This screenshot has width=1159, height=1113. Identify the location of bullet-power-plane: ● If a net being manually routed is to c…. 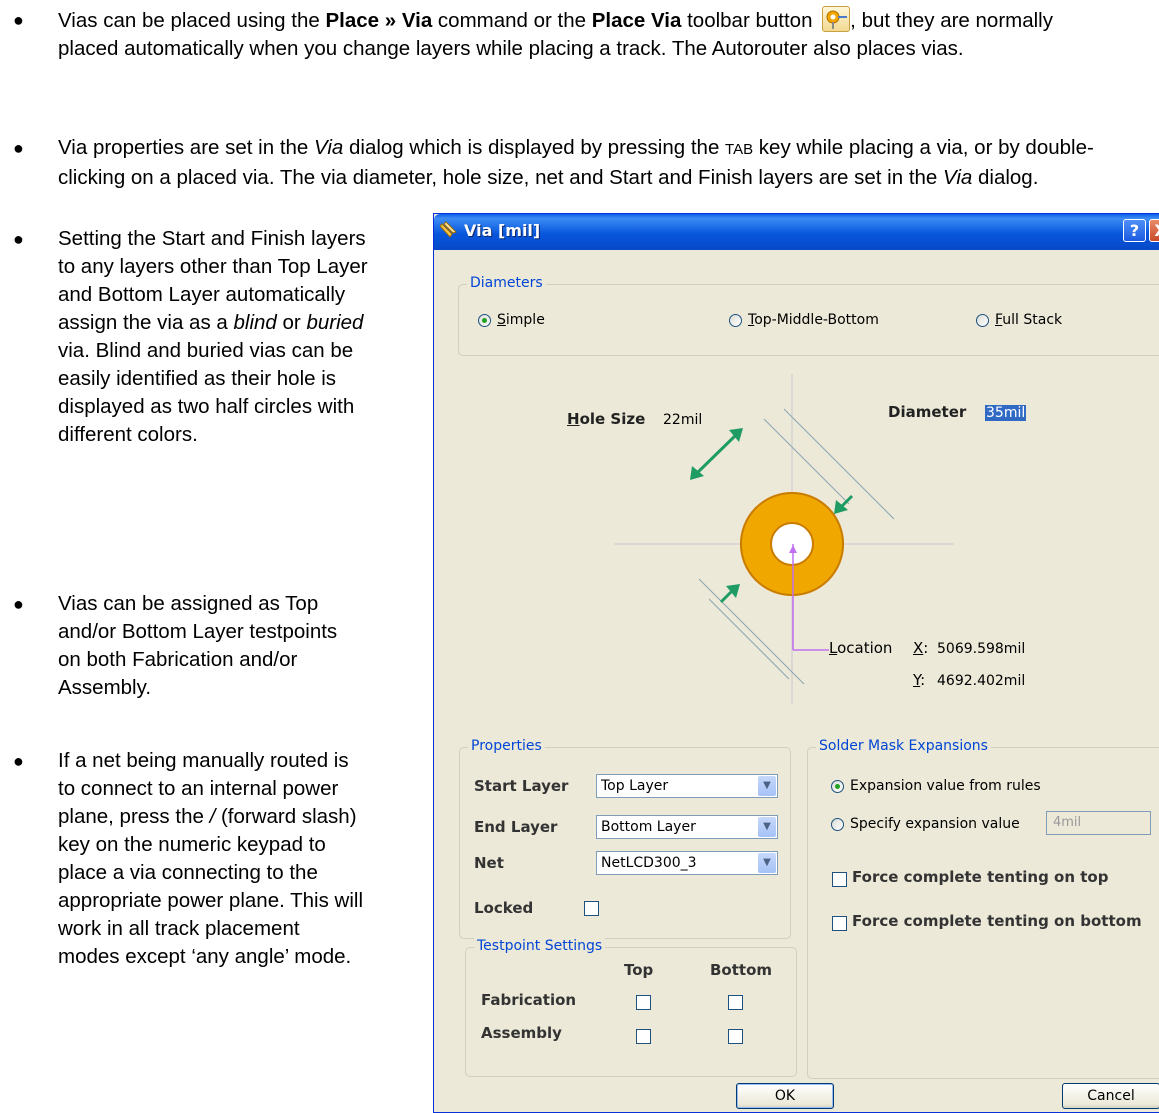
(188, 859).